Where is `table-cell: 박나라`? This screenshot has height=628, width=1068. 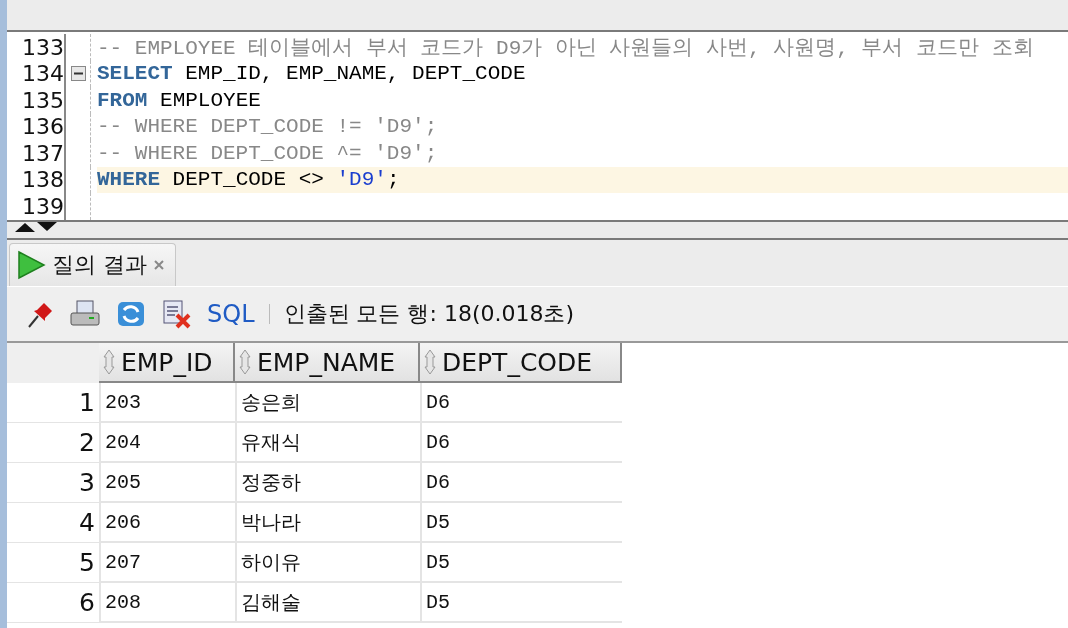
table-cell: 박나라 is located at coordinates (327, 523).